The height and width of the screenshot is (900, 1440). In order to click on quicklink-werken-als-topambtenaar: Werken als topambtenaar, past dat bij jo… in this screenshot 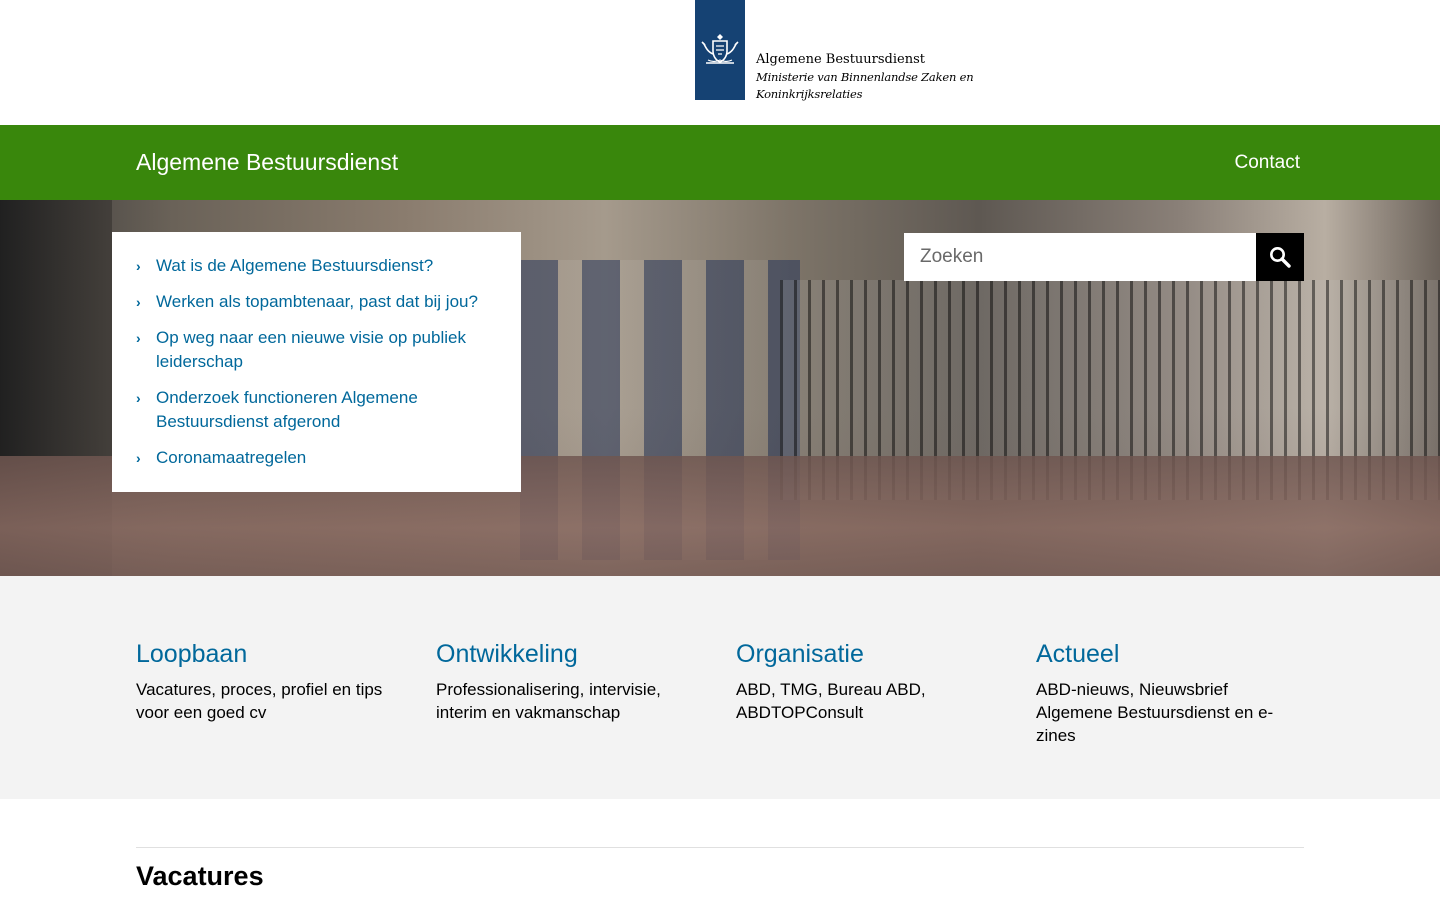, I will do `click(317, 302)`.